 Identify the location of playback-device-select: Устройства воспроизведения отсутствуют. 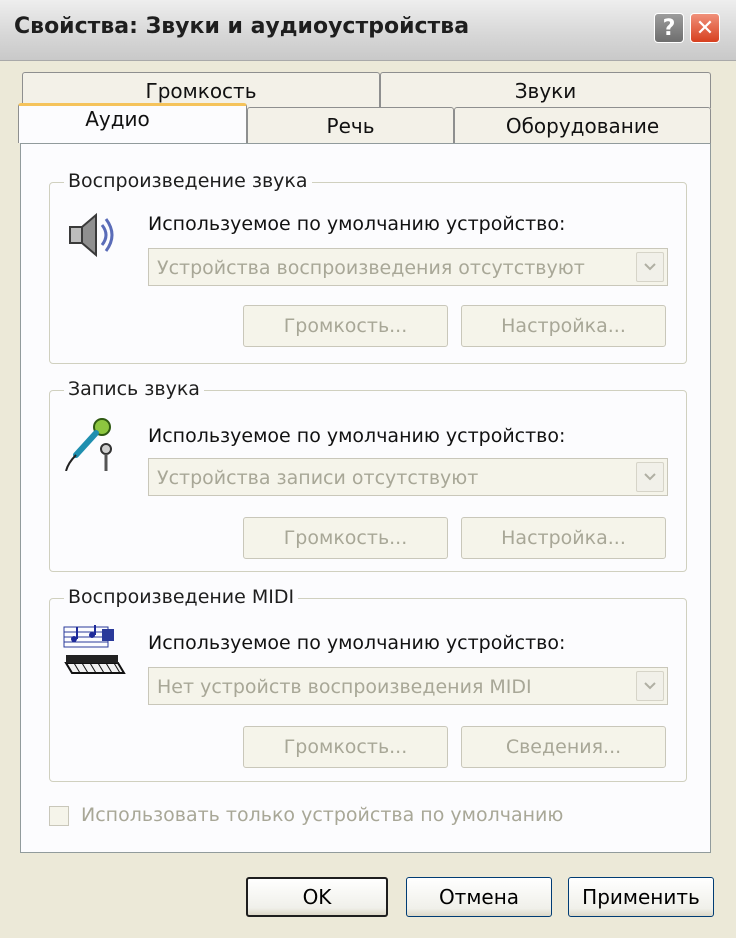
(408, 267).